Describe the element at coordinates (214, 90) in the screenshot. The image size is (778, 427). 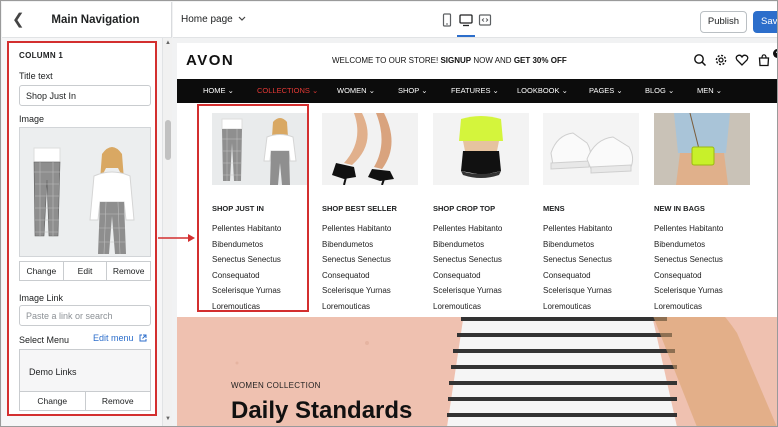
I see `nav-label: HOME` at that location.